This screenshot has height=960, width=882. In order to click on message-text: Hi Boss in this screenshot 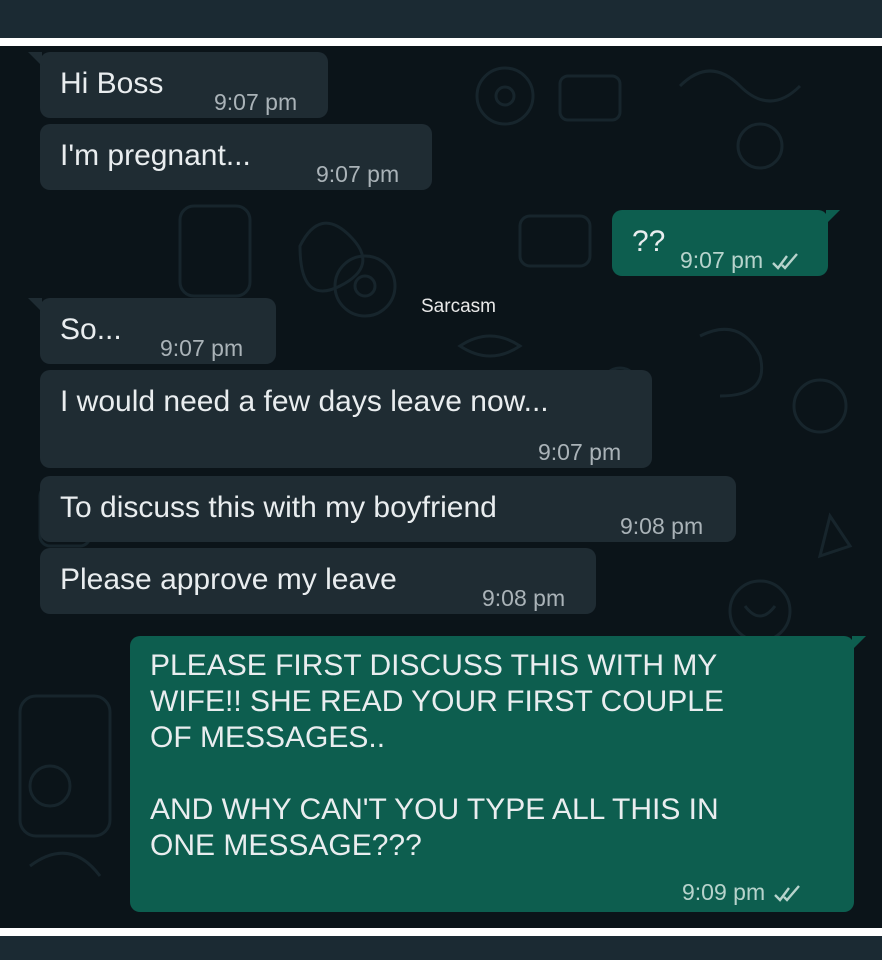, I will do `click(112, 83)`.